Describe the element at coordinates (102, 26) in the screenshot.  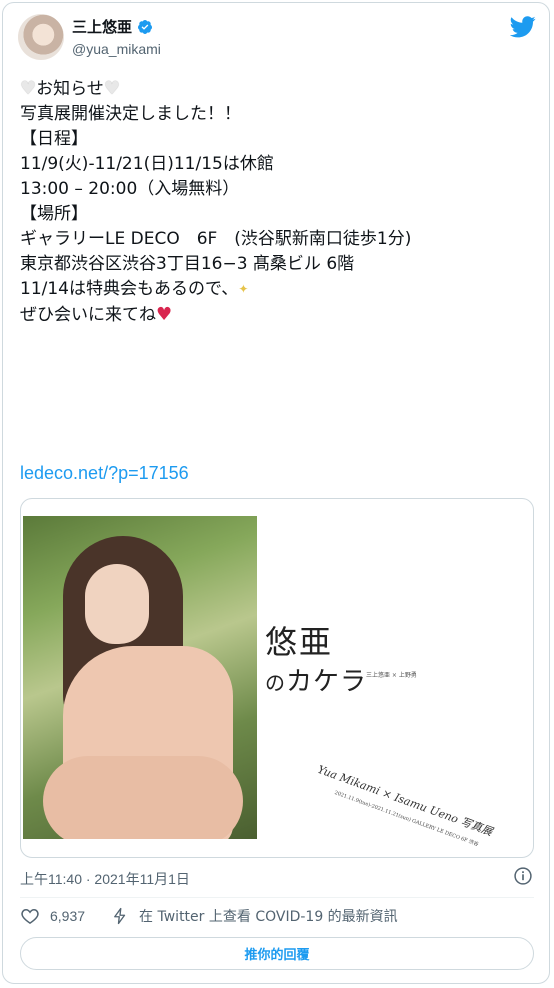
I see `display-name: 三上悠亜` at that location.